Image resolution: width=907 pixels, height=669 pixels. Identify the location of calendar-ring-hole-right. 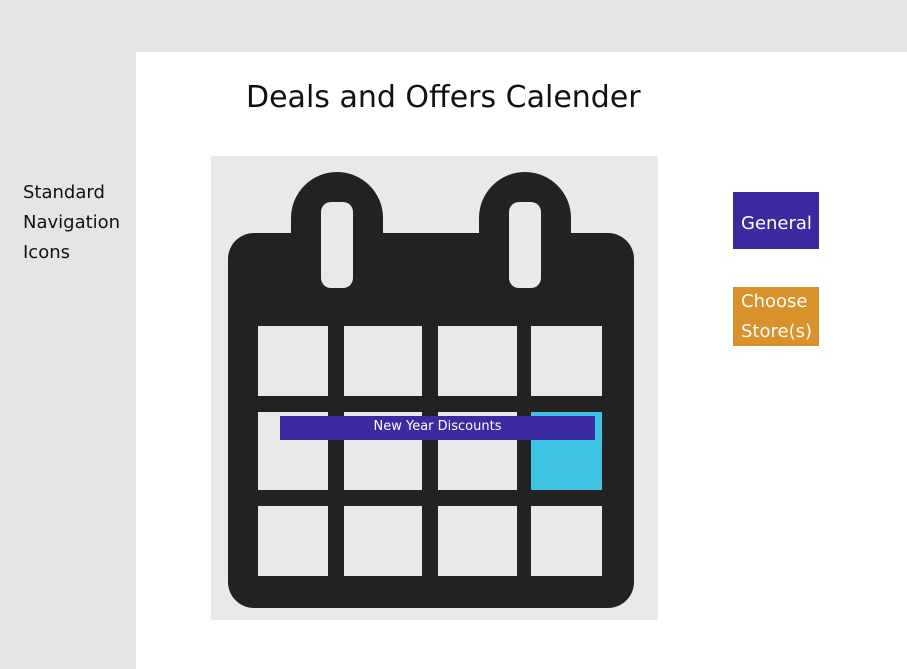
(525, 245).